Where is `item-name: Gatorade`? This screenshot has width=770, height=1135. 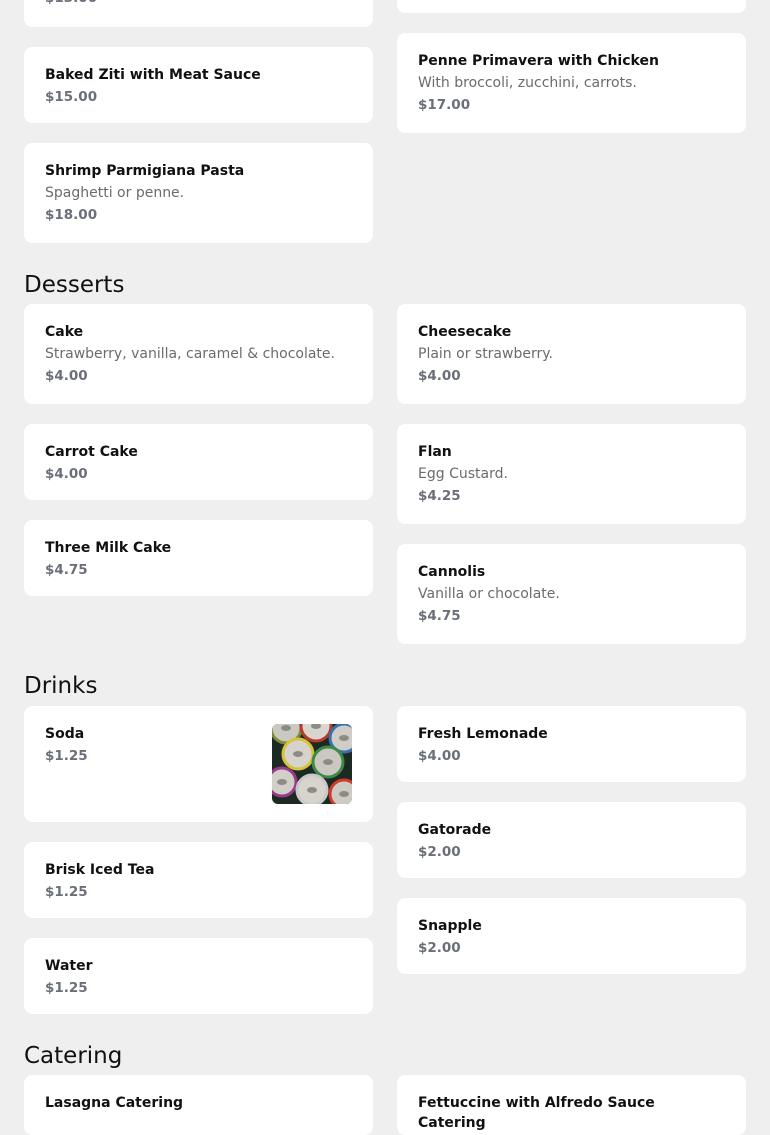 item-name: Gatorade is located at coordinates (455, 830).